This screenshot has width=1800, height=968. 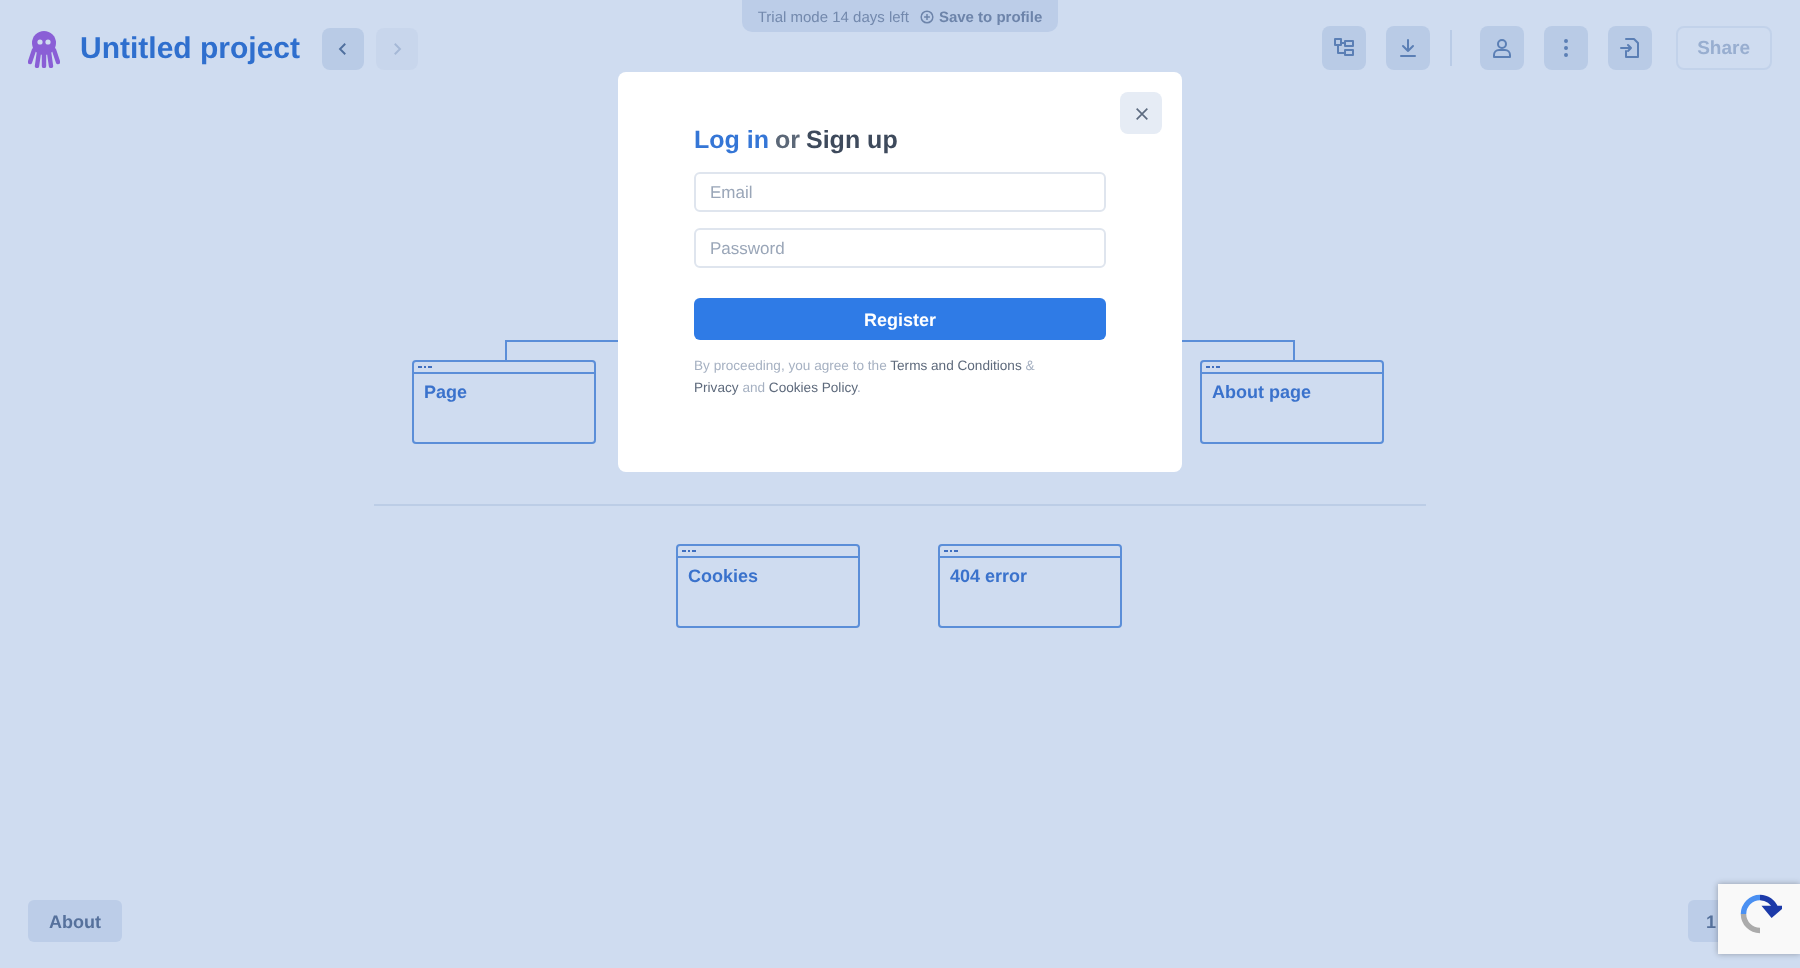 What do you see at coordinates (723, 576) in the screenshot?
I see `page-node-label: Cookies` at bounding box center [723, 576].